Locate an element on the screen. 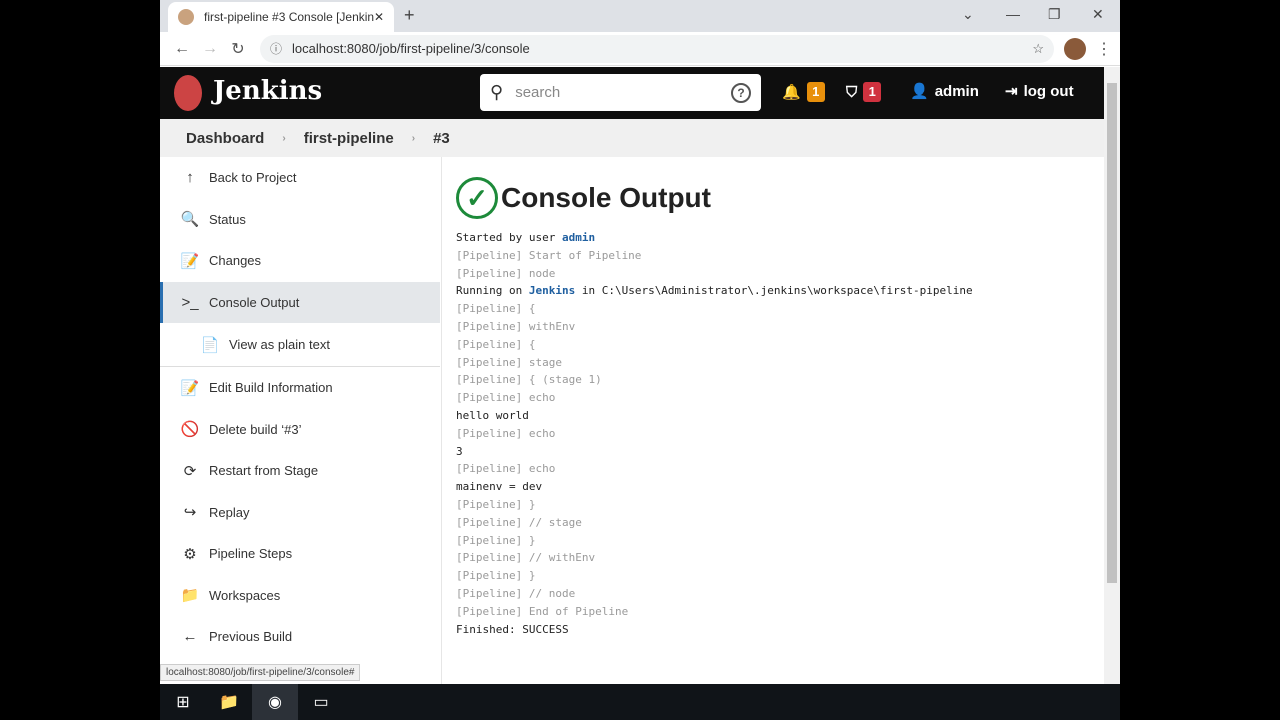 The width and height of the screenshot is (1280, 720). terminal-icon: ▭ is located at coordinates (321, 702).